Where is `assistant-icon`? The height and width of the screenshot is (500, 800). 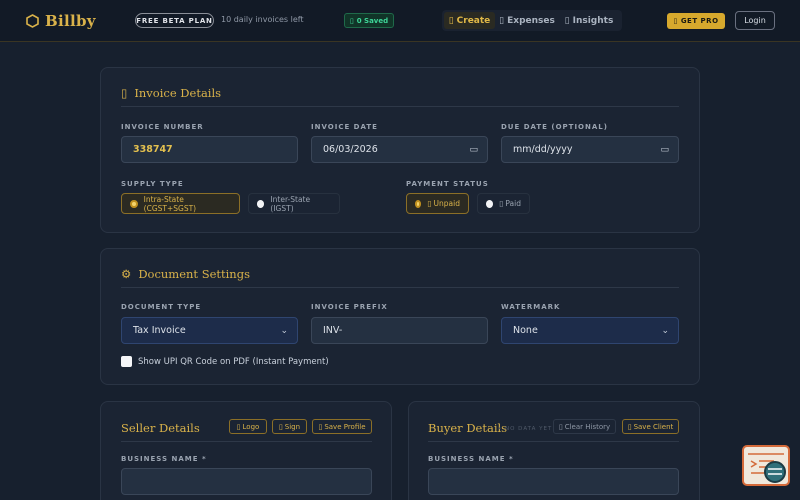 assistant-icon is located at coordinates (767, 468).